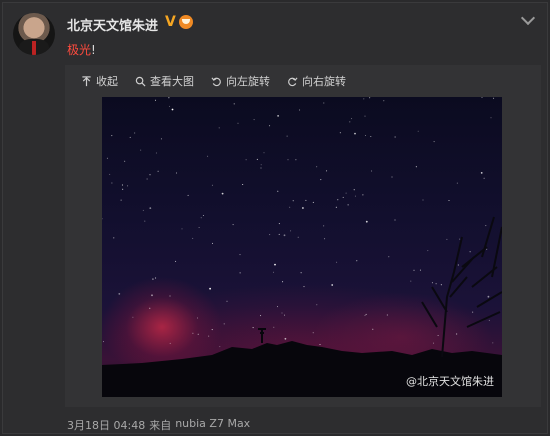 The width and height of the screenshot is (550, 436). What do you see at coordinates (172, 81) in the screenshot?
I see `view-large-label: 查看大图` at bounding box center [172, 81].